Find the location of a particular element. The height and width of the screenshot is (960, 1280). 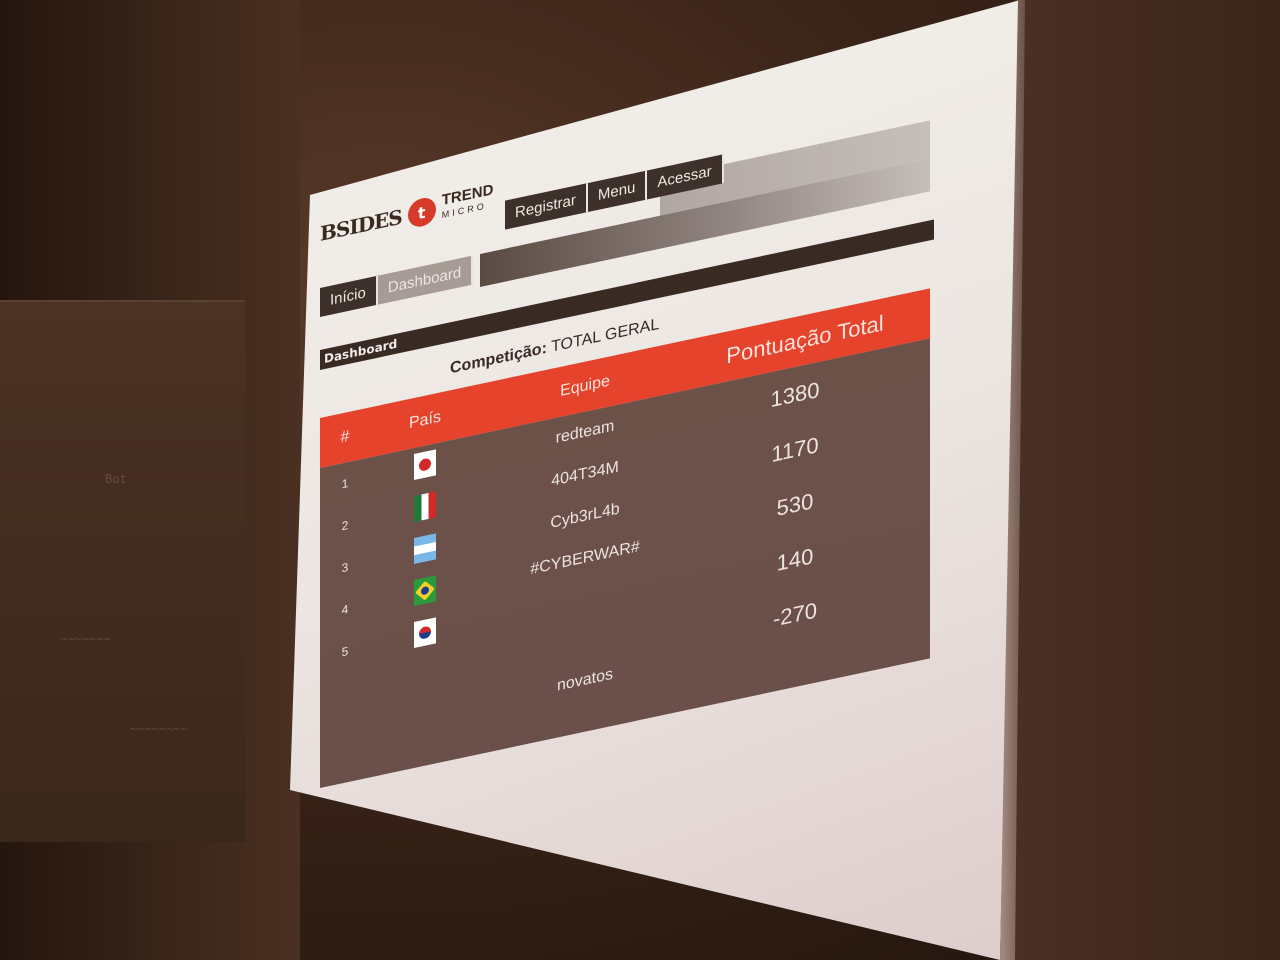

header-country: País is located at coordinates (424, 420).